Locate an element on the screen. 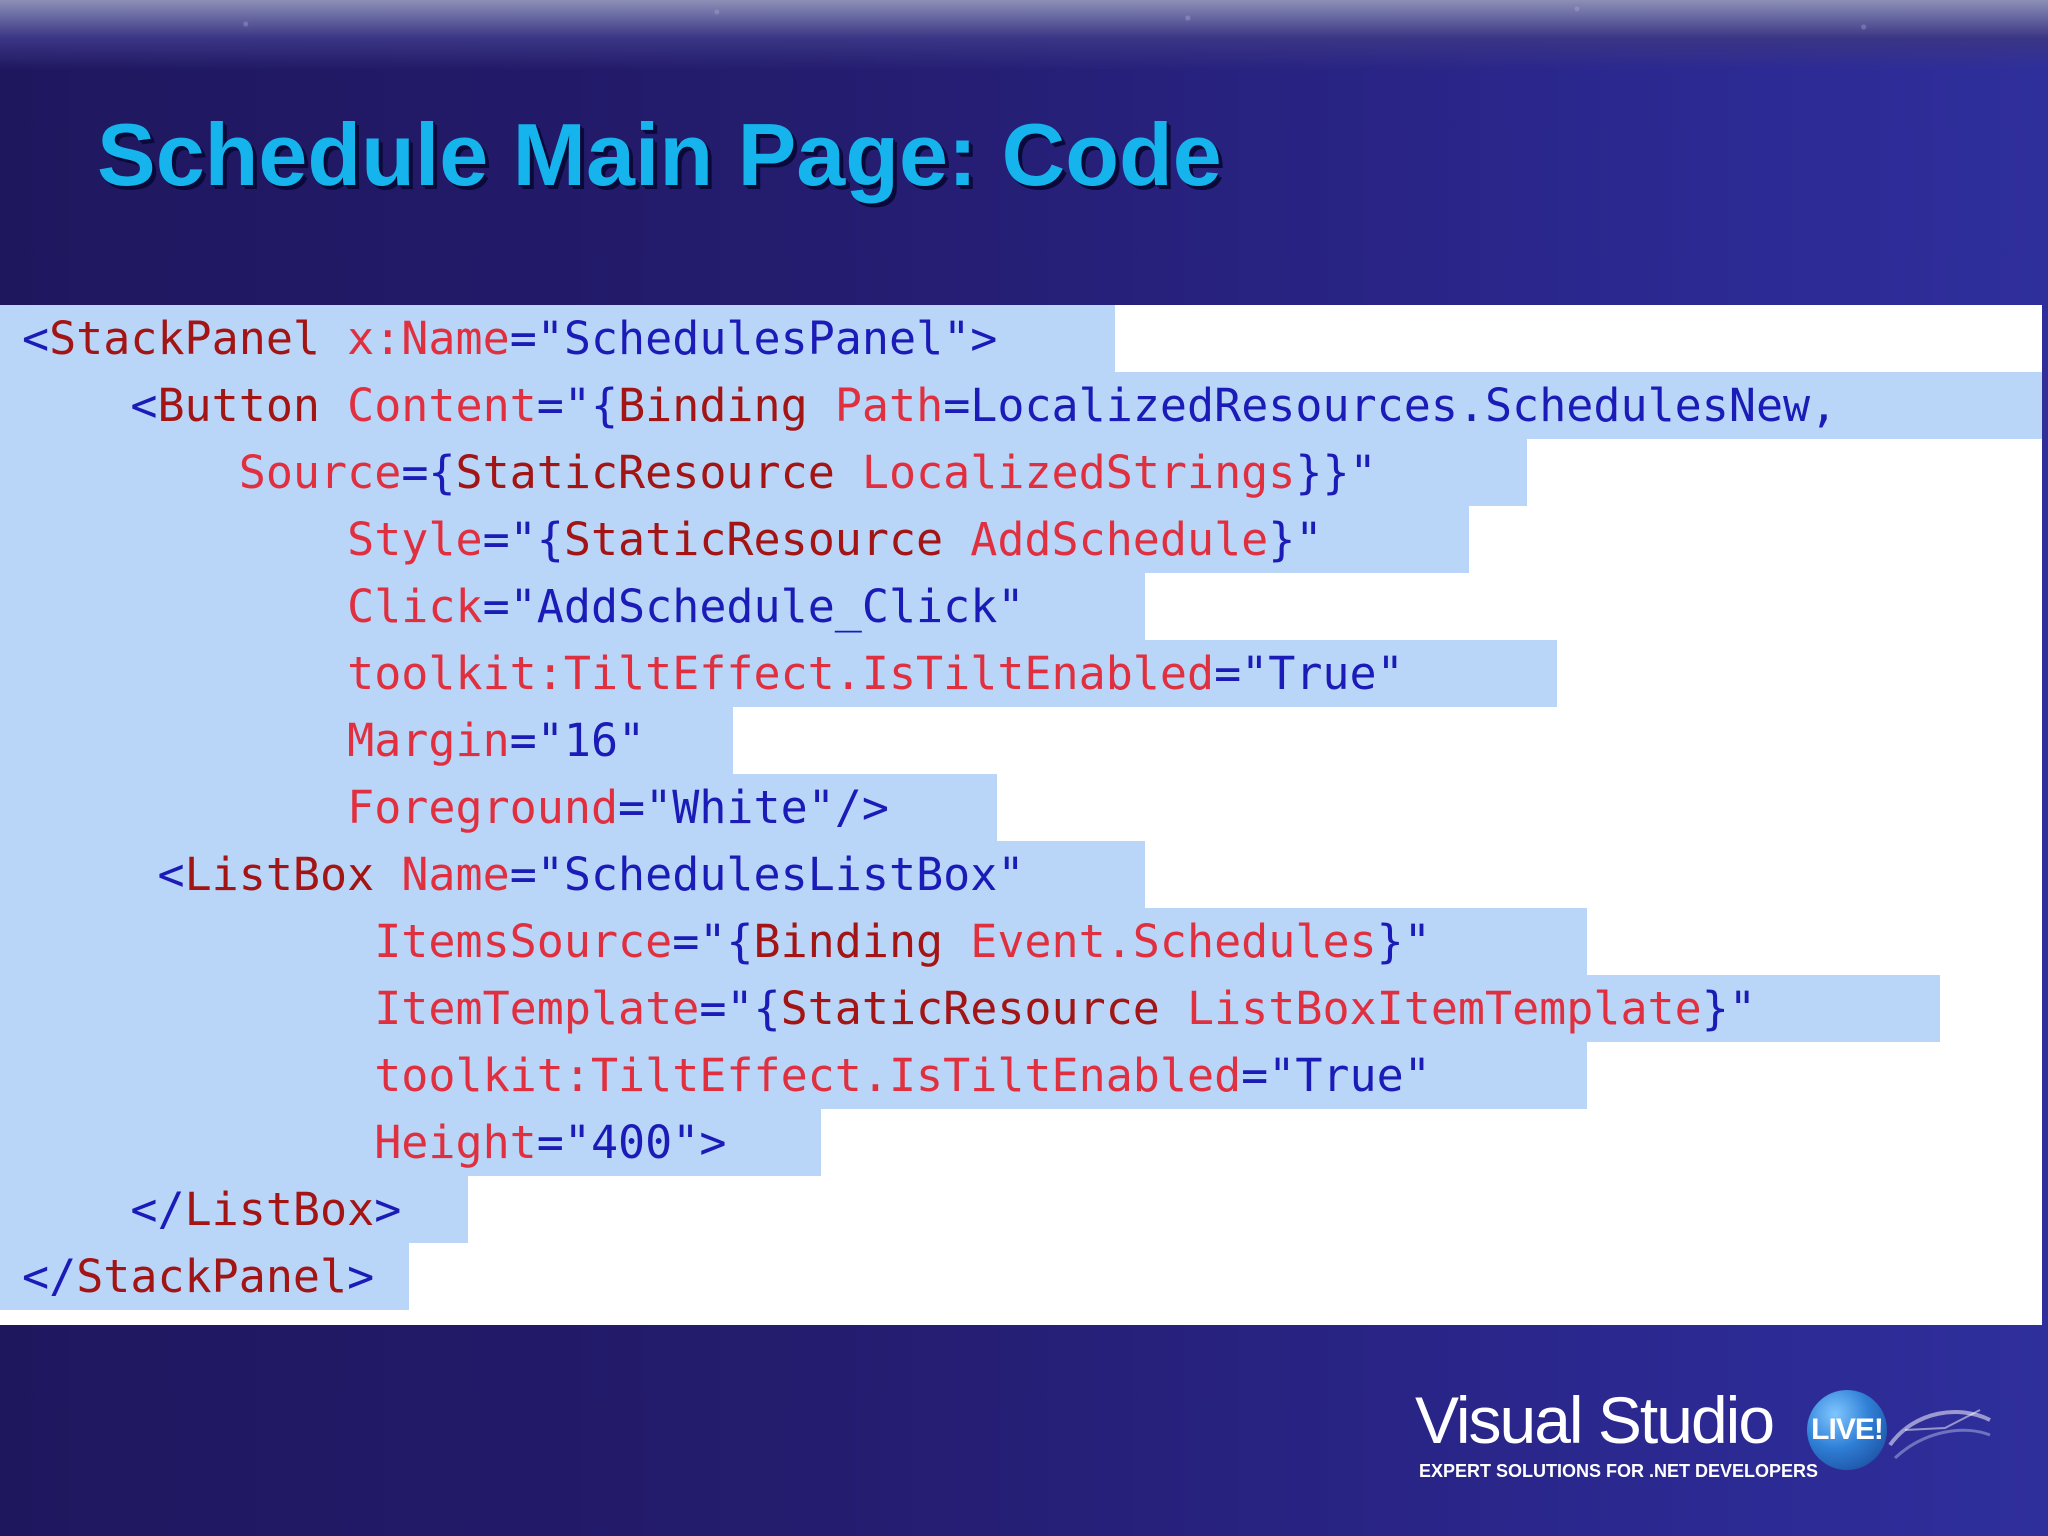 The height and width of the screenshot is (1536, 2048). logo-tagline: EXPERT SOLUTIONS FOR .NET DEVELOPERS is located at coordinates (1619, 1471).